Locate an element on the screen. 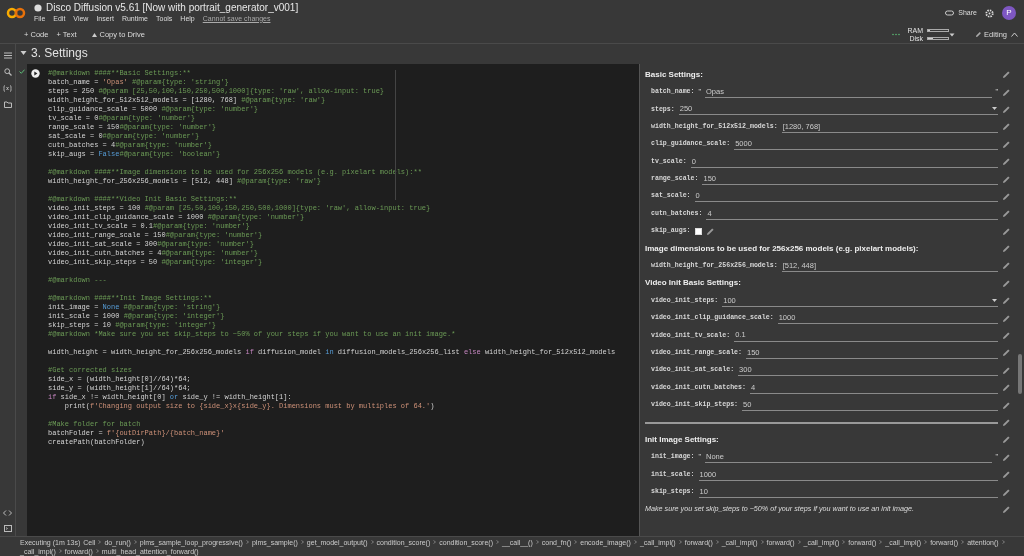 This screenshot has height=556, width=1024. menu-icon is located at coordinates (7, 55).